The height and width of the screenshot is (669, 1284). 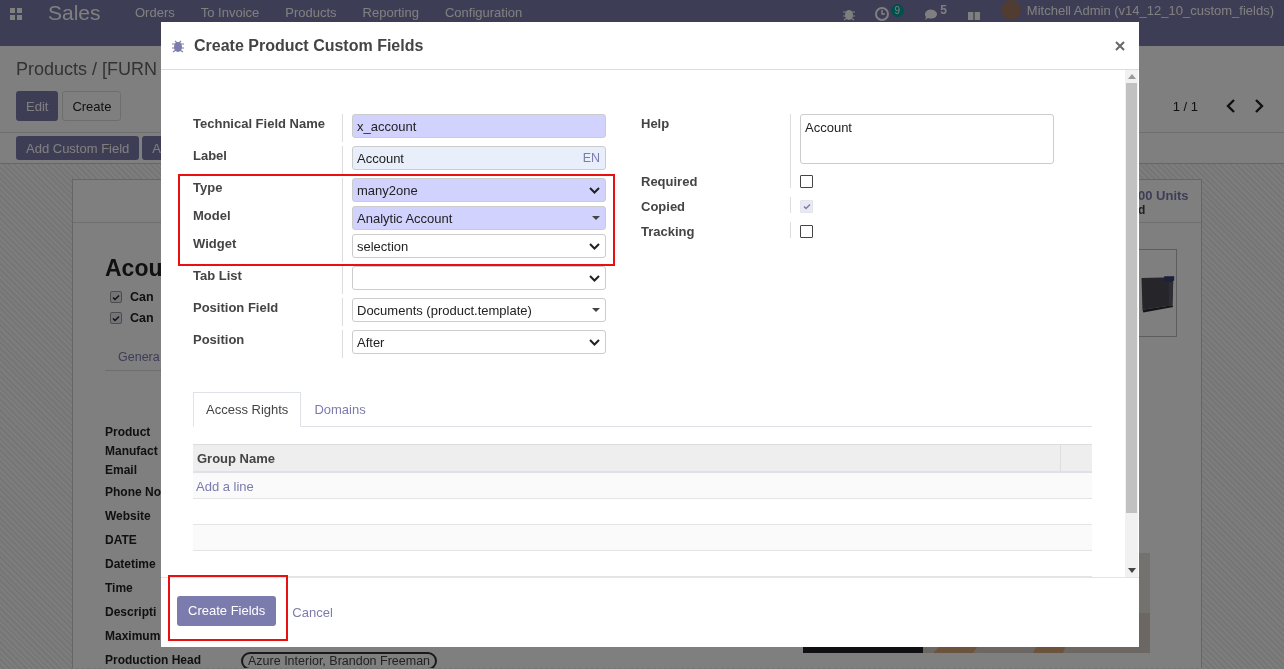 What do you see at coordinates (479, 218) in the screenshot?
I see `dropdown-field: Analytic Account` at bounding box center [479, 218].